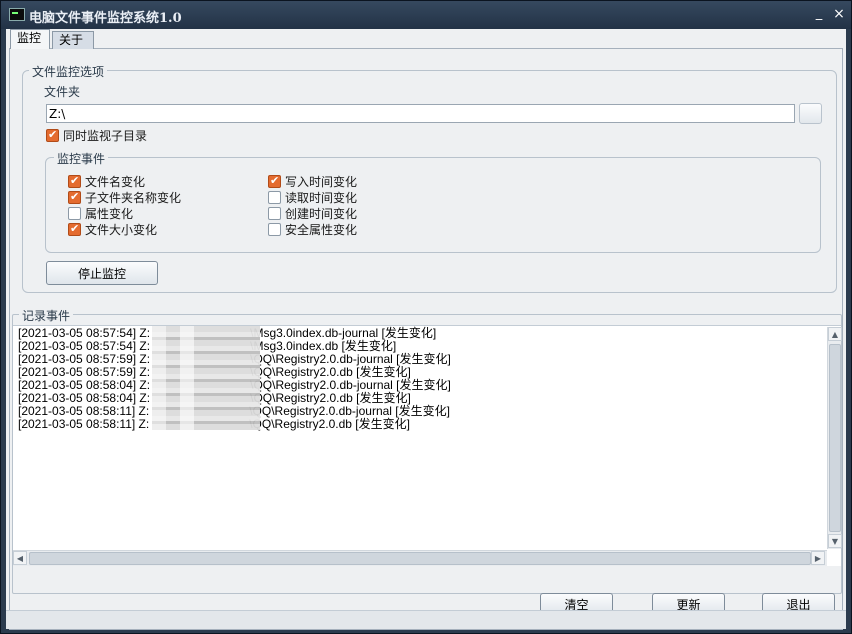  Describe the element at coordinates (133, 198) in the screenshot. I see `checkbox-label: 子文件夹名称变化` at that location.